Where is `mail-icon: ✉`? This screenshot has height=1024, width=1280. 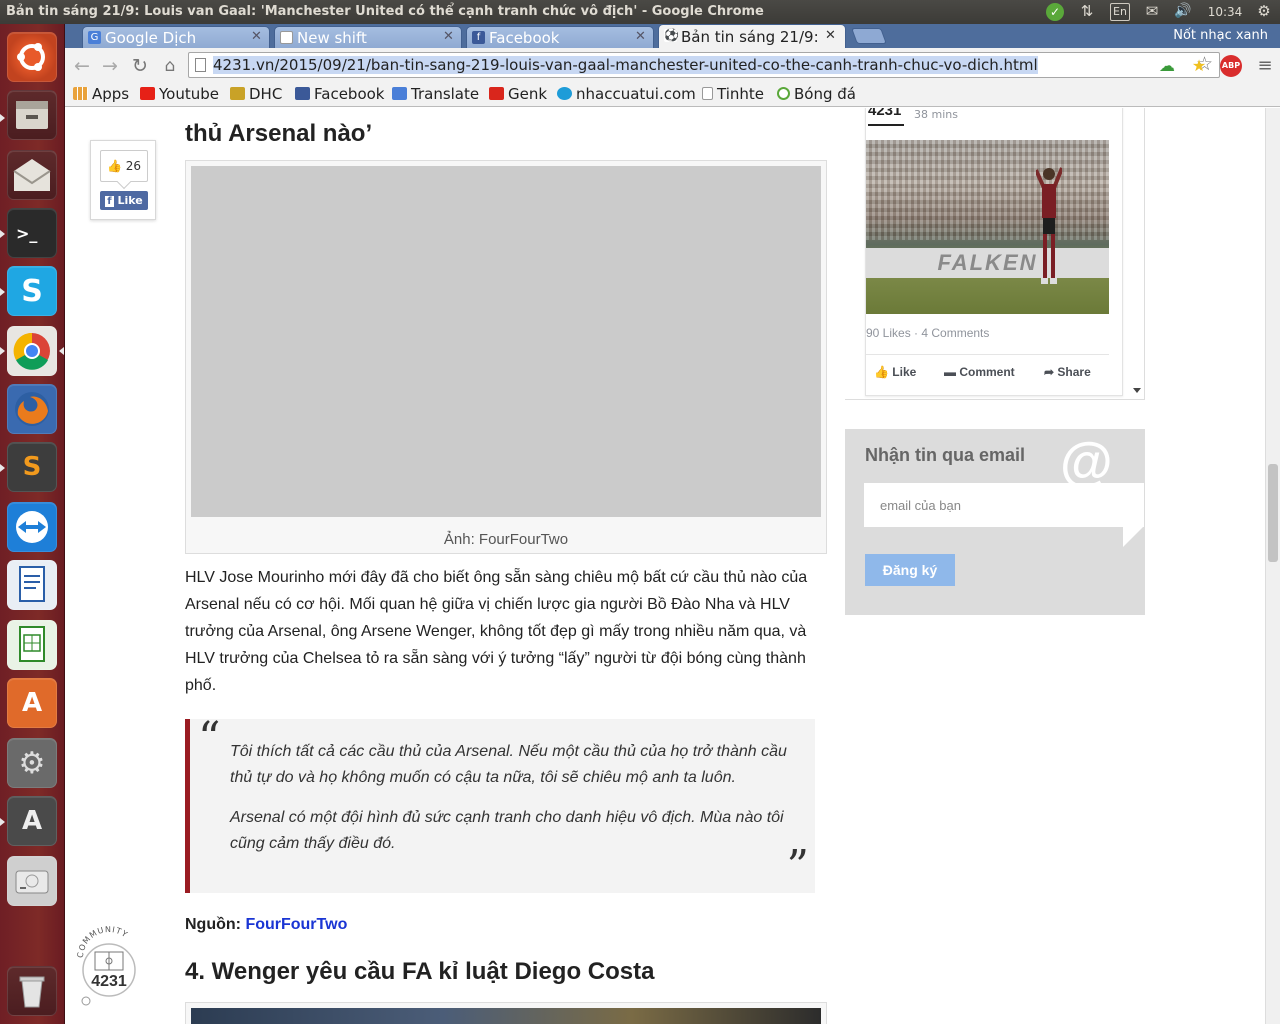 mail-icon: ✉ is located at coordinates (1152, 12).